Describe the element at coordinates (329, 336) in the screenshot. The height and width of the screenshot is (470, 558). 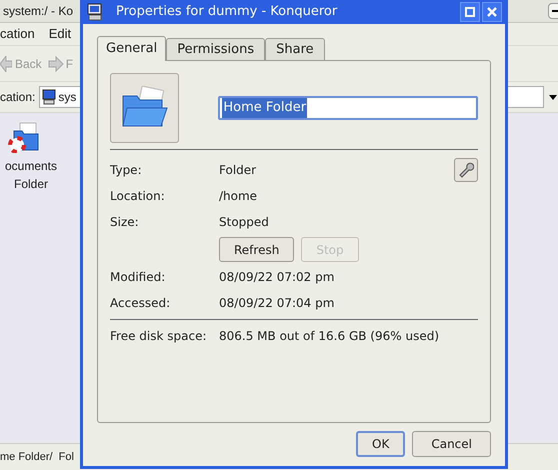
I see `field-value: 806.5 MB out of 16.6 GB (96% used)` at that location.